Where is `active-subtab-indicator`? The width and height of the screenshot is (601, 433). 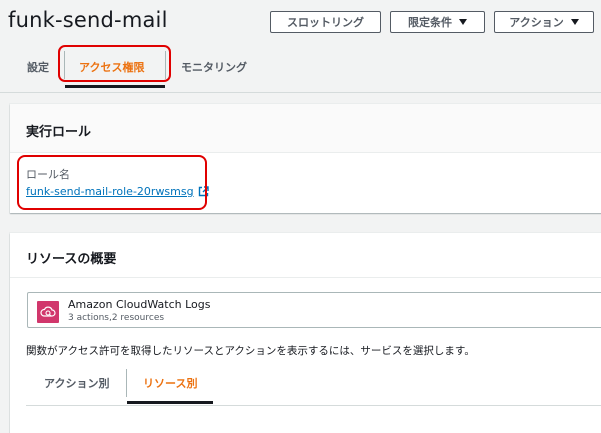 active-subtab-indicator is located at coordinates (170, 402).